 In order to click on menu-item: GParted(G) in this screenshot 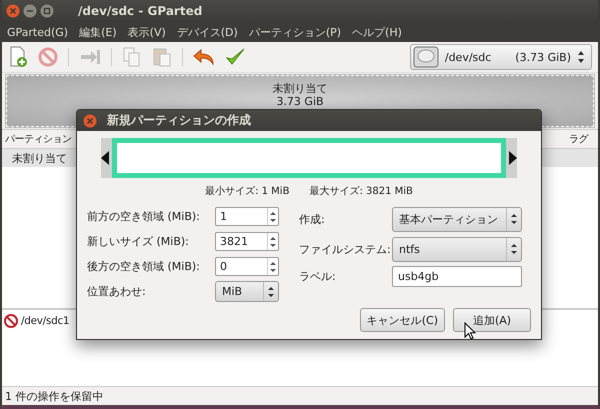, I will do `click(37, 32)`.